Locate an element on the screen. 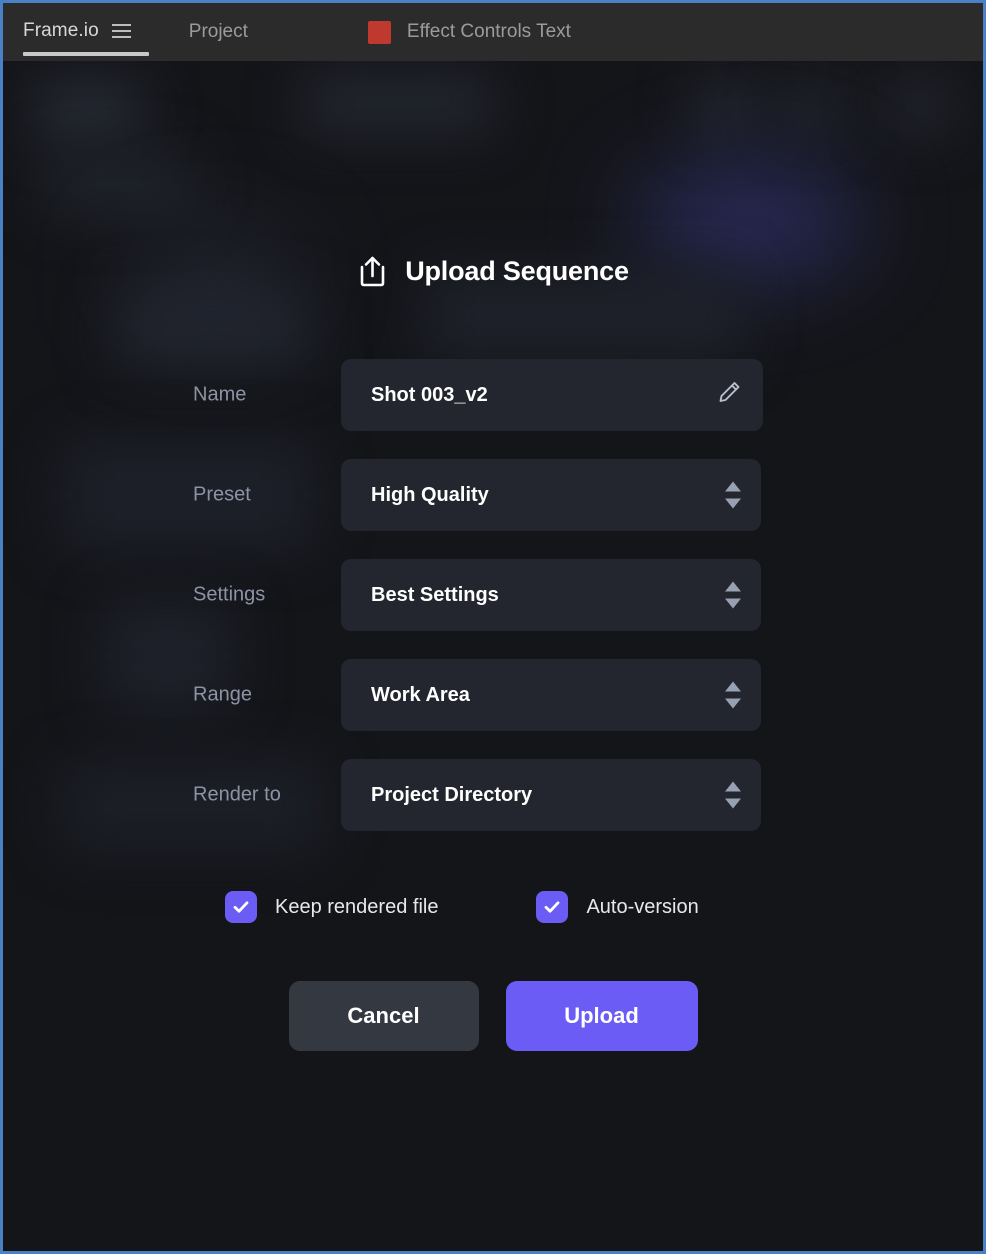  settings-select: Best Settings is located at coordinates (551, 595).